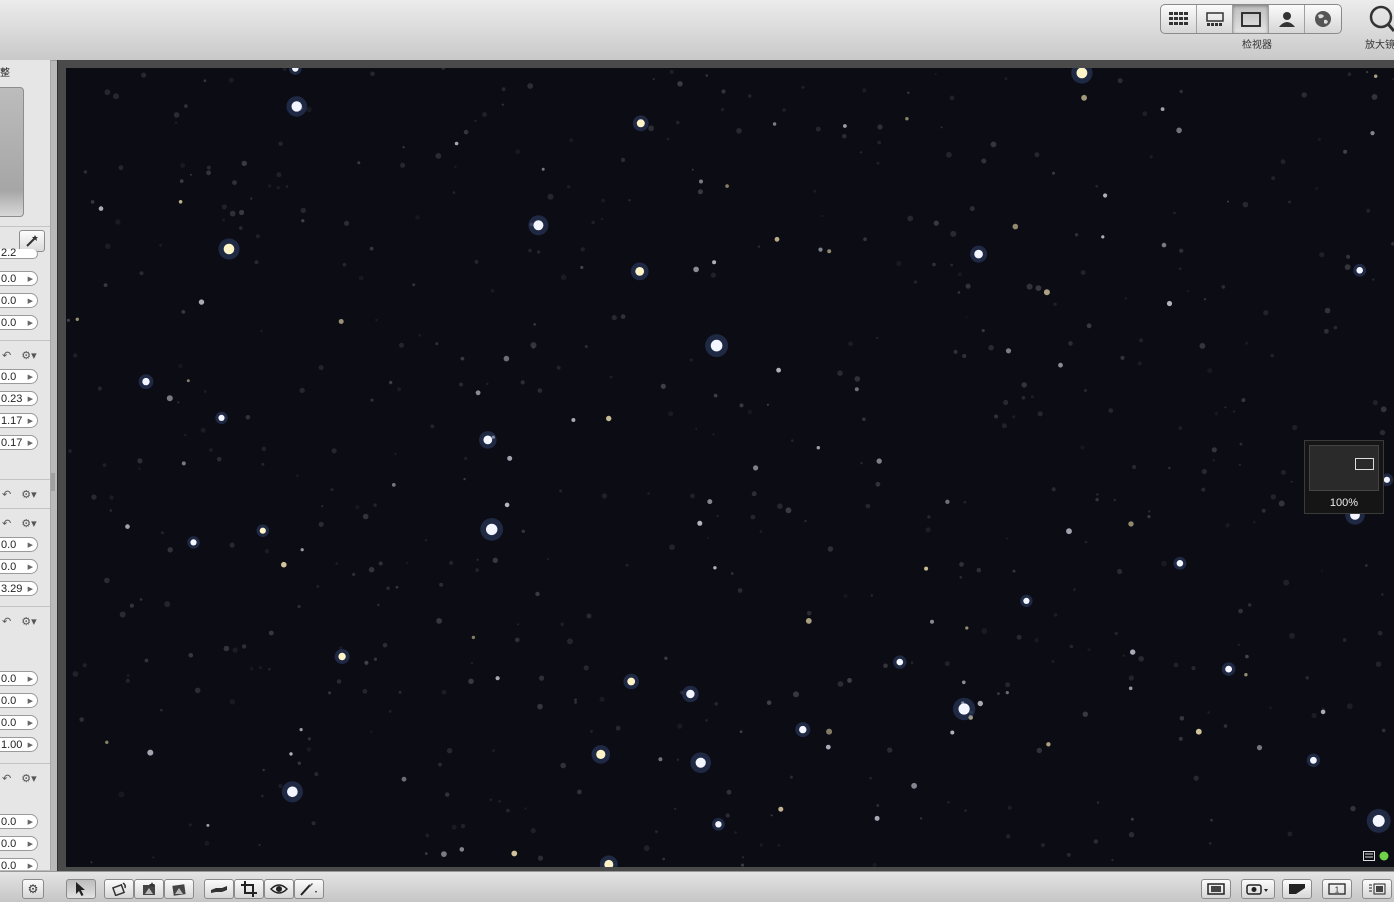 This screenshot has width=1394, height=902. Describe the element at coordinates (697, 30) in the screenshot. I see `top-toolbar: 检视器 放大镜` at that location.